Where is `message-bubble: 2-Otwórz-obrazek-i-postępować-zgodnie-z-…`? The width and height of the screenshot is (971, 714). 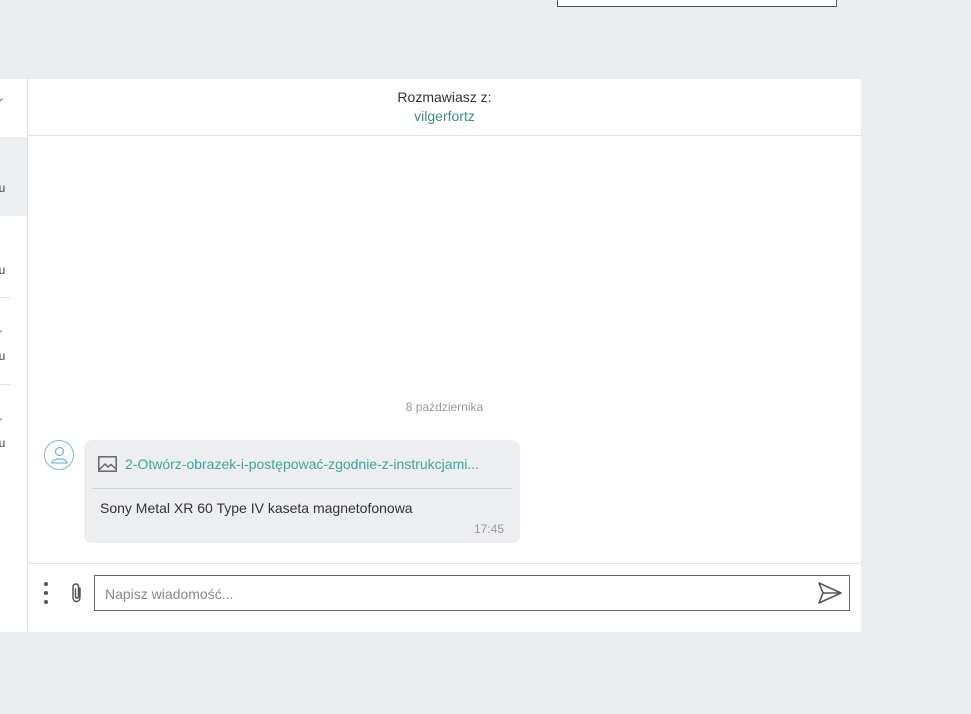 message-bubble: 2-Otwórz-obrazek-i-postępować-zgodnie-z-… is located at coordinates (302, 491).